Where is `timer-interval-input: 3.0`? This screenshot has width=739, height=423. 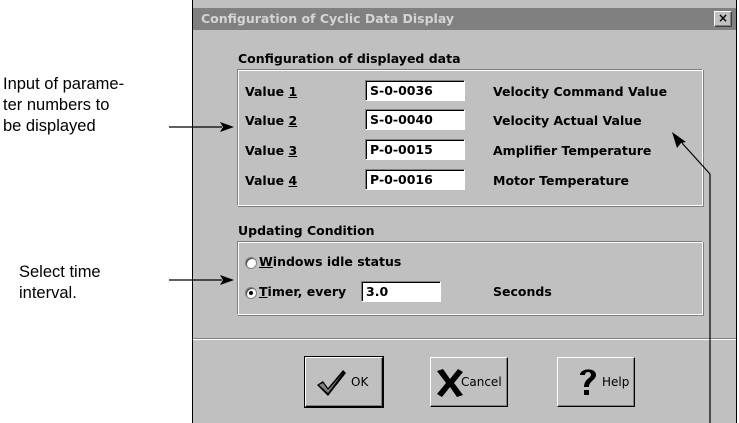 timer-interval-input: 3.0 is located at coordinates (401, 291).